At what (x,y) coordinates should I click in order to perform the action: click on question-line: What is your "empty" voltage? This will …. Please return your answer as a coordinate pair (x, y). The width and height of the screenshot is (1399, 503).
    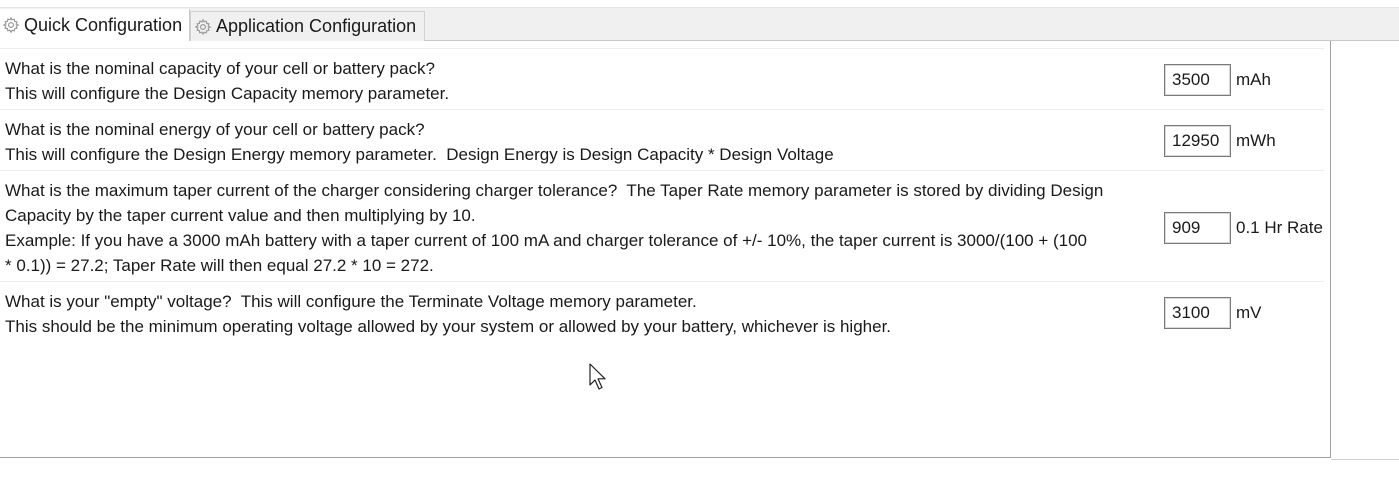
    Looking at the image, I should click on (351, 301).